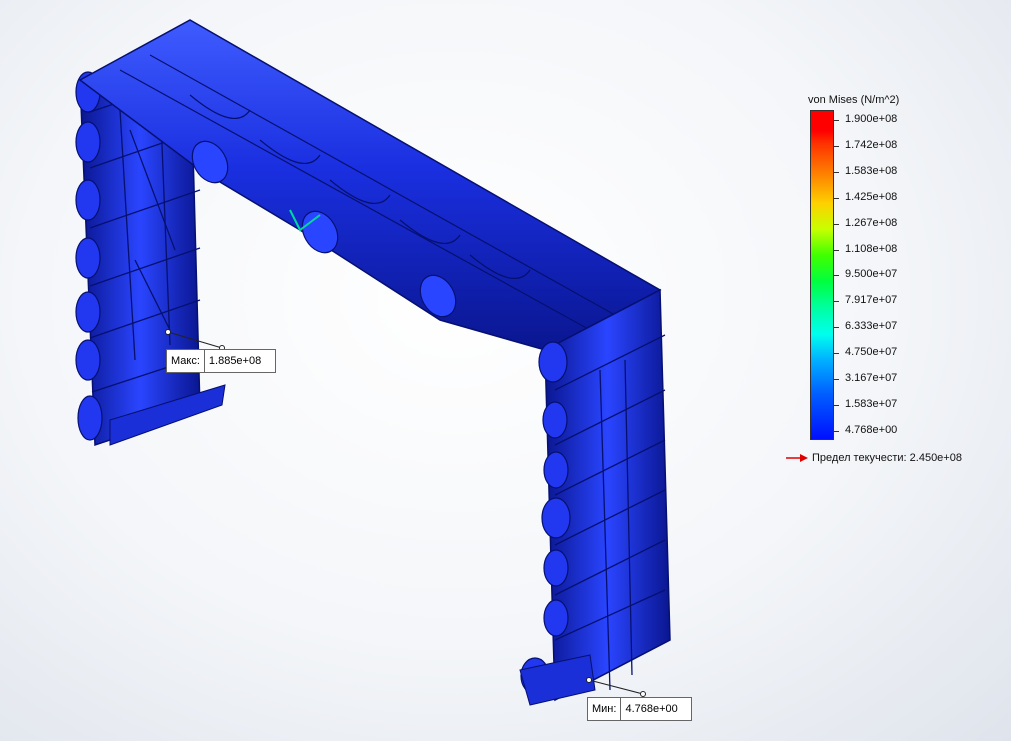 This screenshot has width=1011, height=741. I want to click on legend-tick-label: 1.425e+08, so click(871, 196).